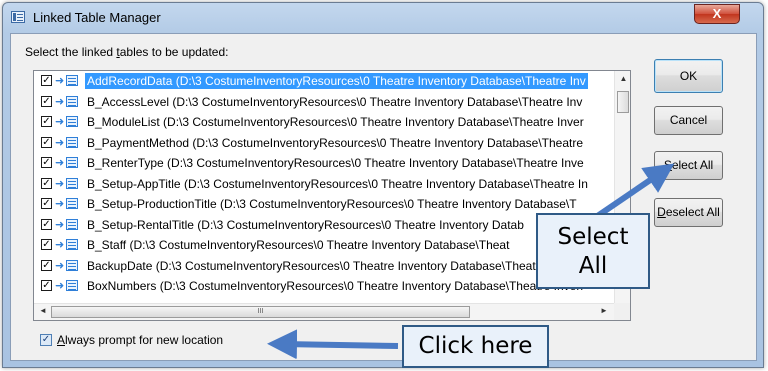 This screenshot has height=371, width=768. Describe the element at coordinates (593, 251) in the screenshot. I see `select-all-callout: Select All` at that location.